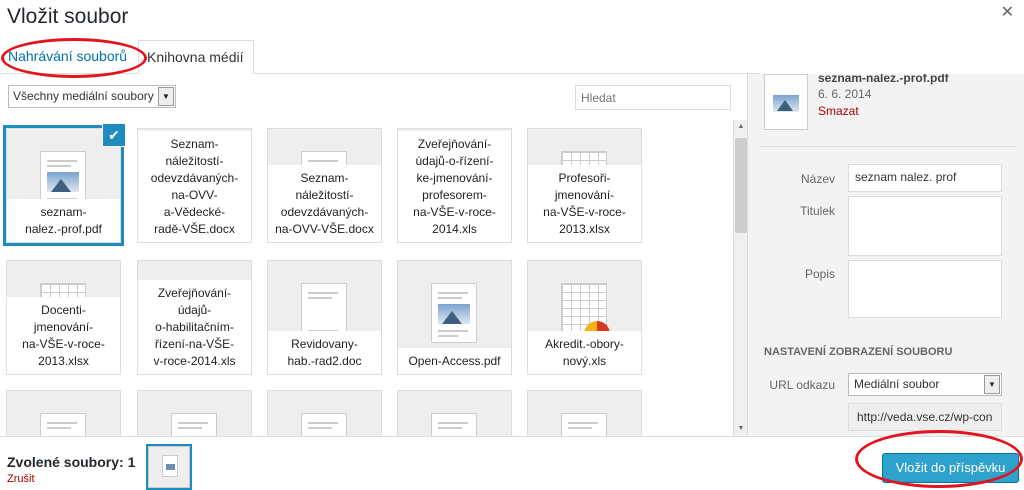  What do you see at coordinates (68, 16) in the screenshot?
I see `modal-title: Vložit soubor` at bounding box center [68, 16].